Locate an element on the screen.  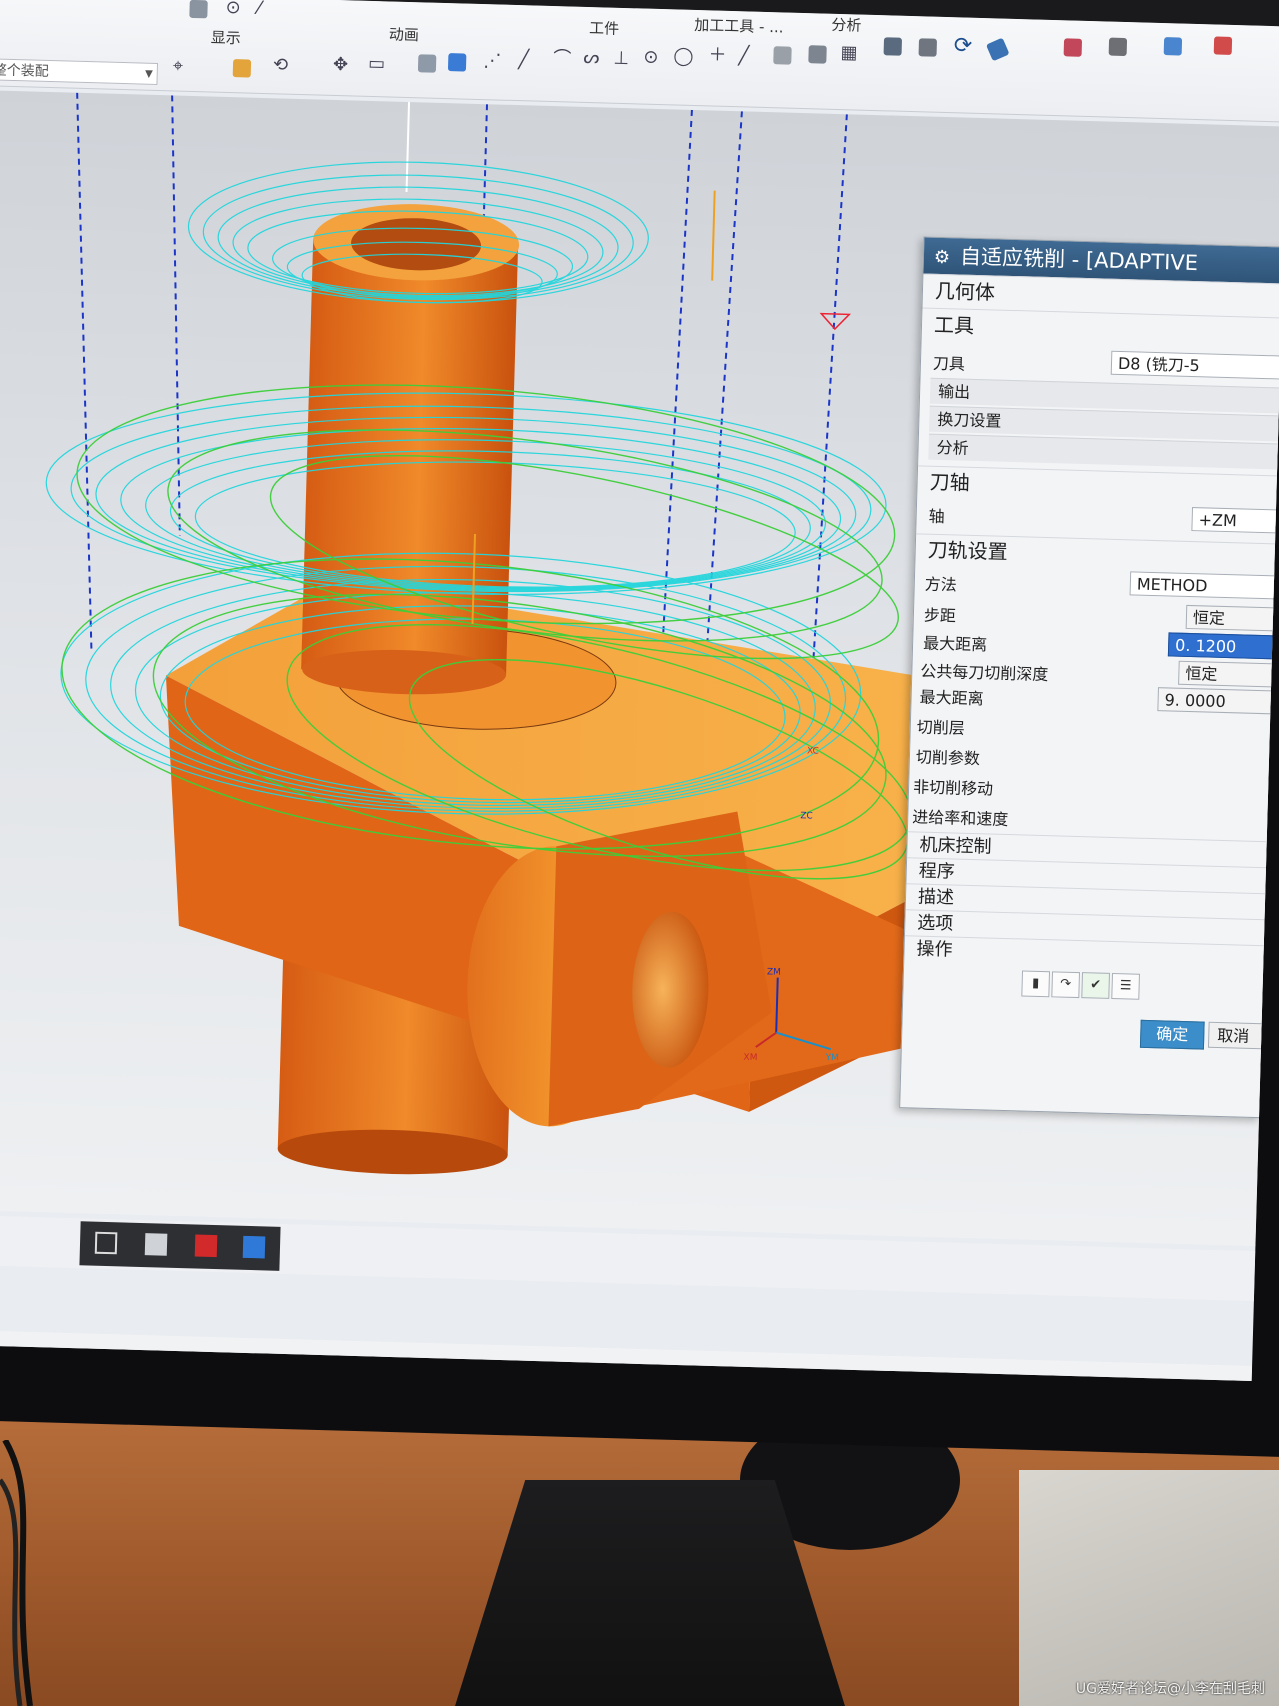
stepover-label: 步距 is located at coordinates (940, 615).